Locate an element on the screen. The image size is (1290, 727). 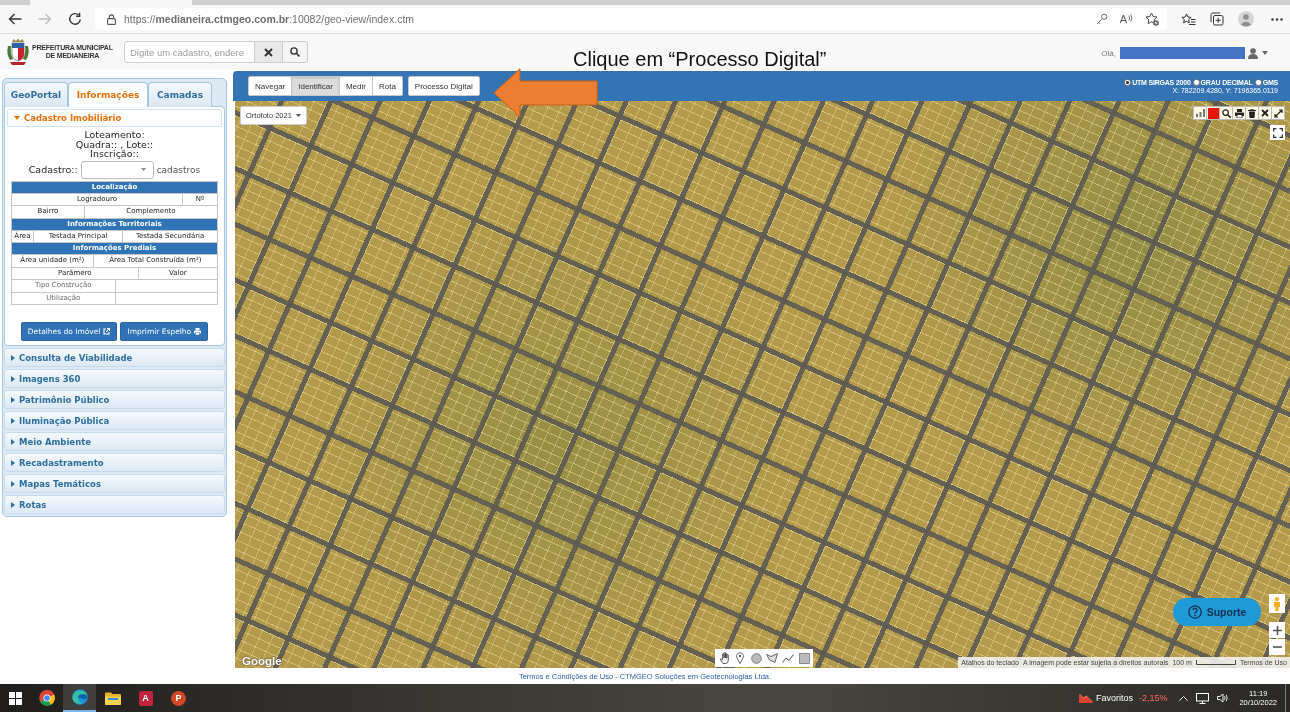
taskbar-button: A is located at coordinates (145, 698).